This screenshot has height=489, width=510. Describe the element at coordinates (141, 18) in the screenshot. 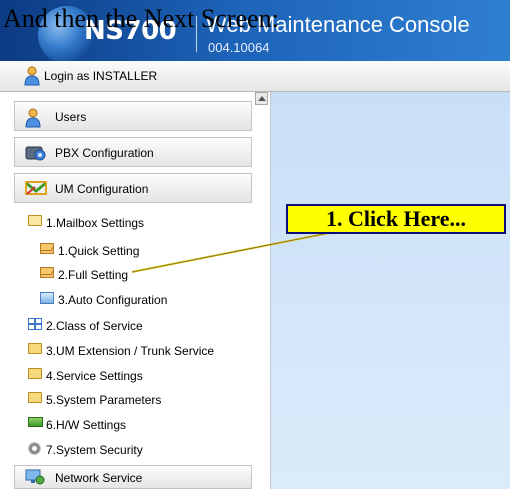

I see `overlay-caption: And then the Next Screen:` at that location.